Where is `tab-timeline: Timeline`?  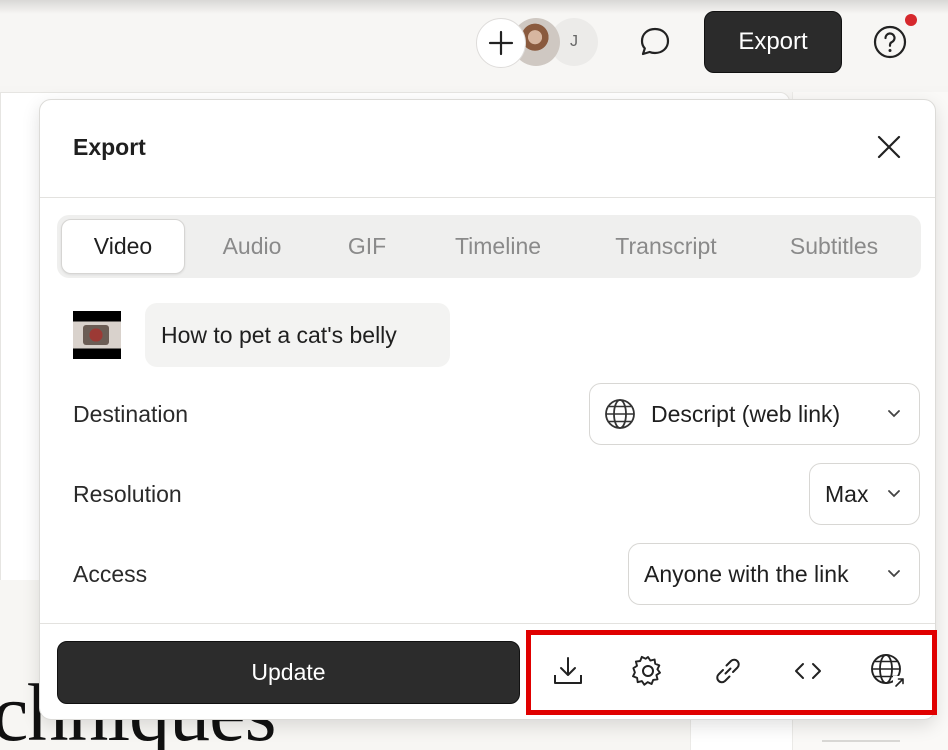 tab-timeline: Timeline is located at coordinates (498, 246).